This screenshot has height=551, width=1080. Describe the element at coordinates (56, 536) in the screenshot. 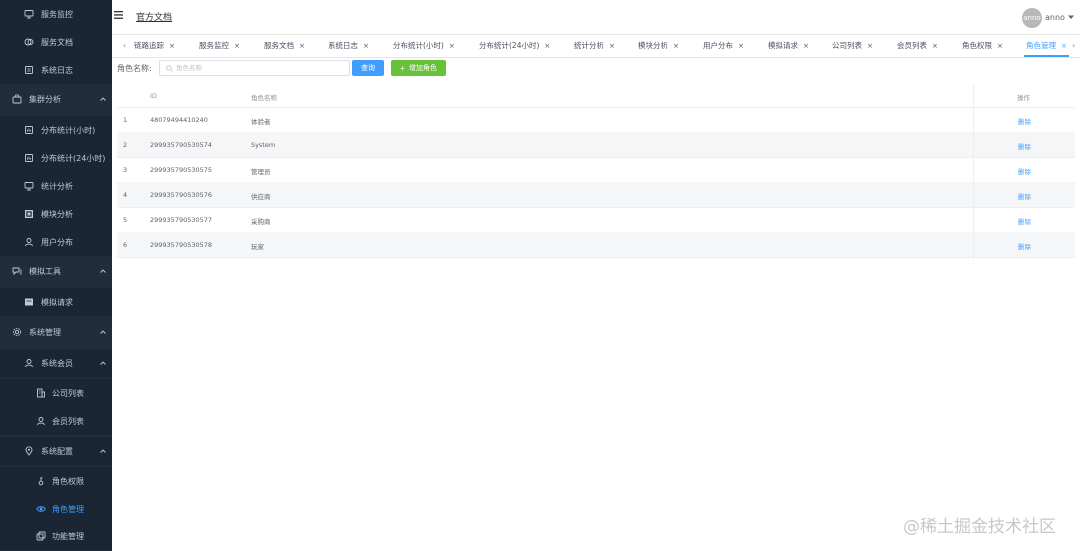

I see `sidebar-item-18: 功能管理` at that location.